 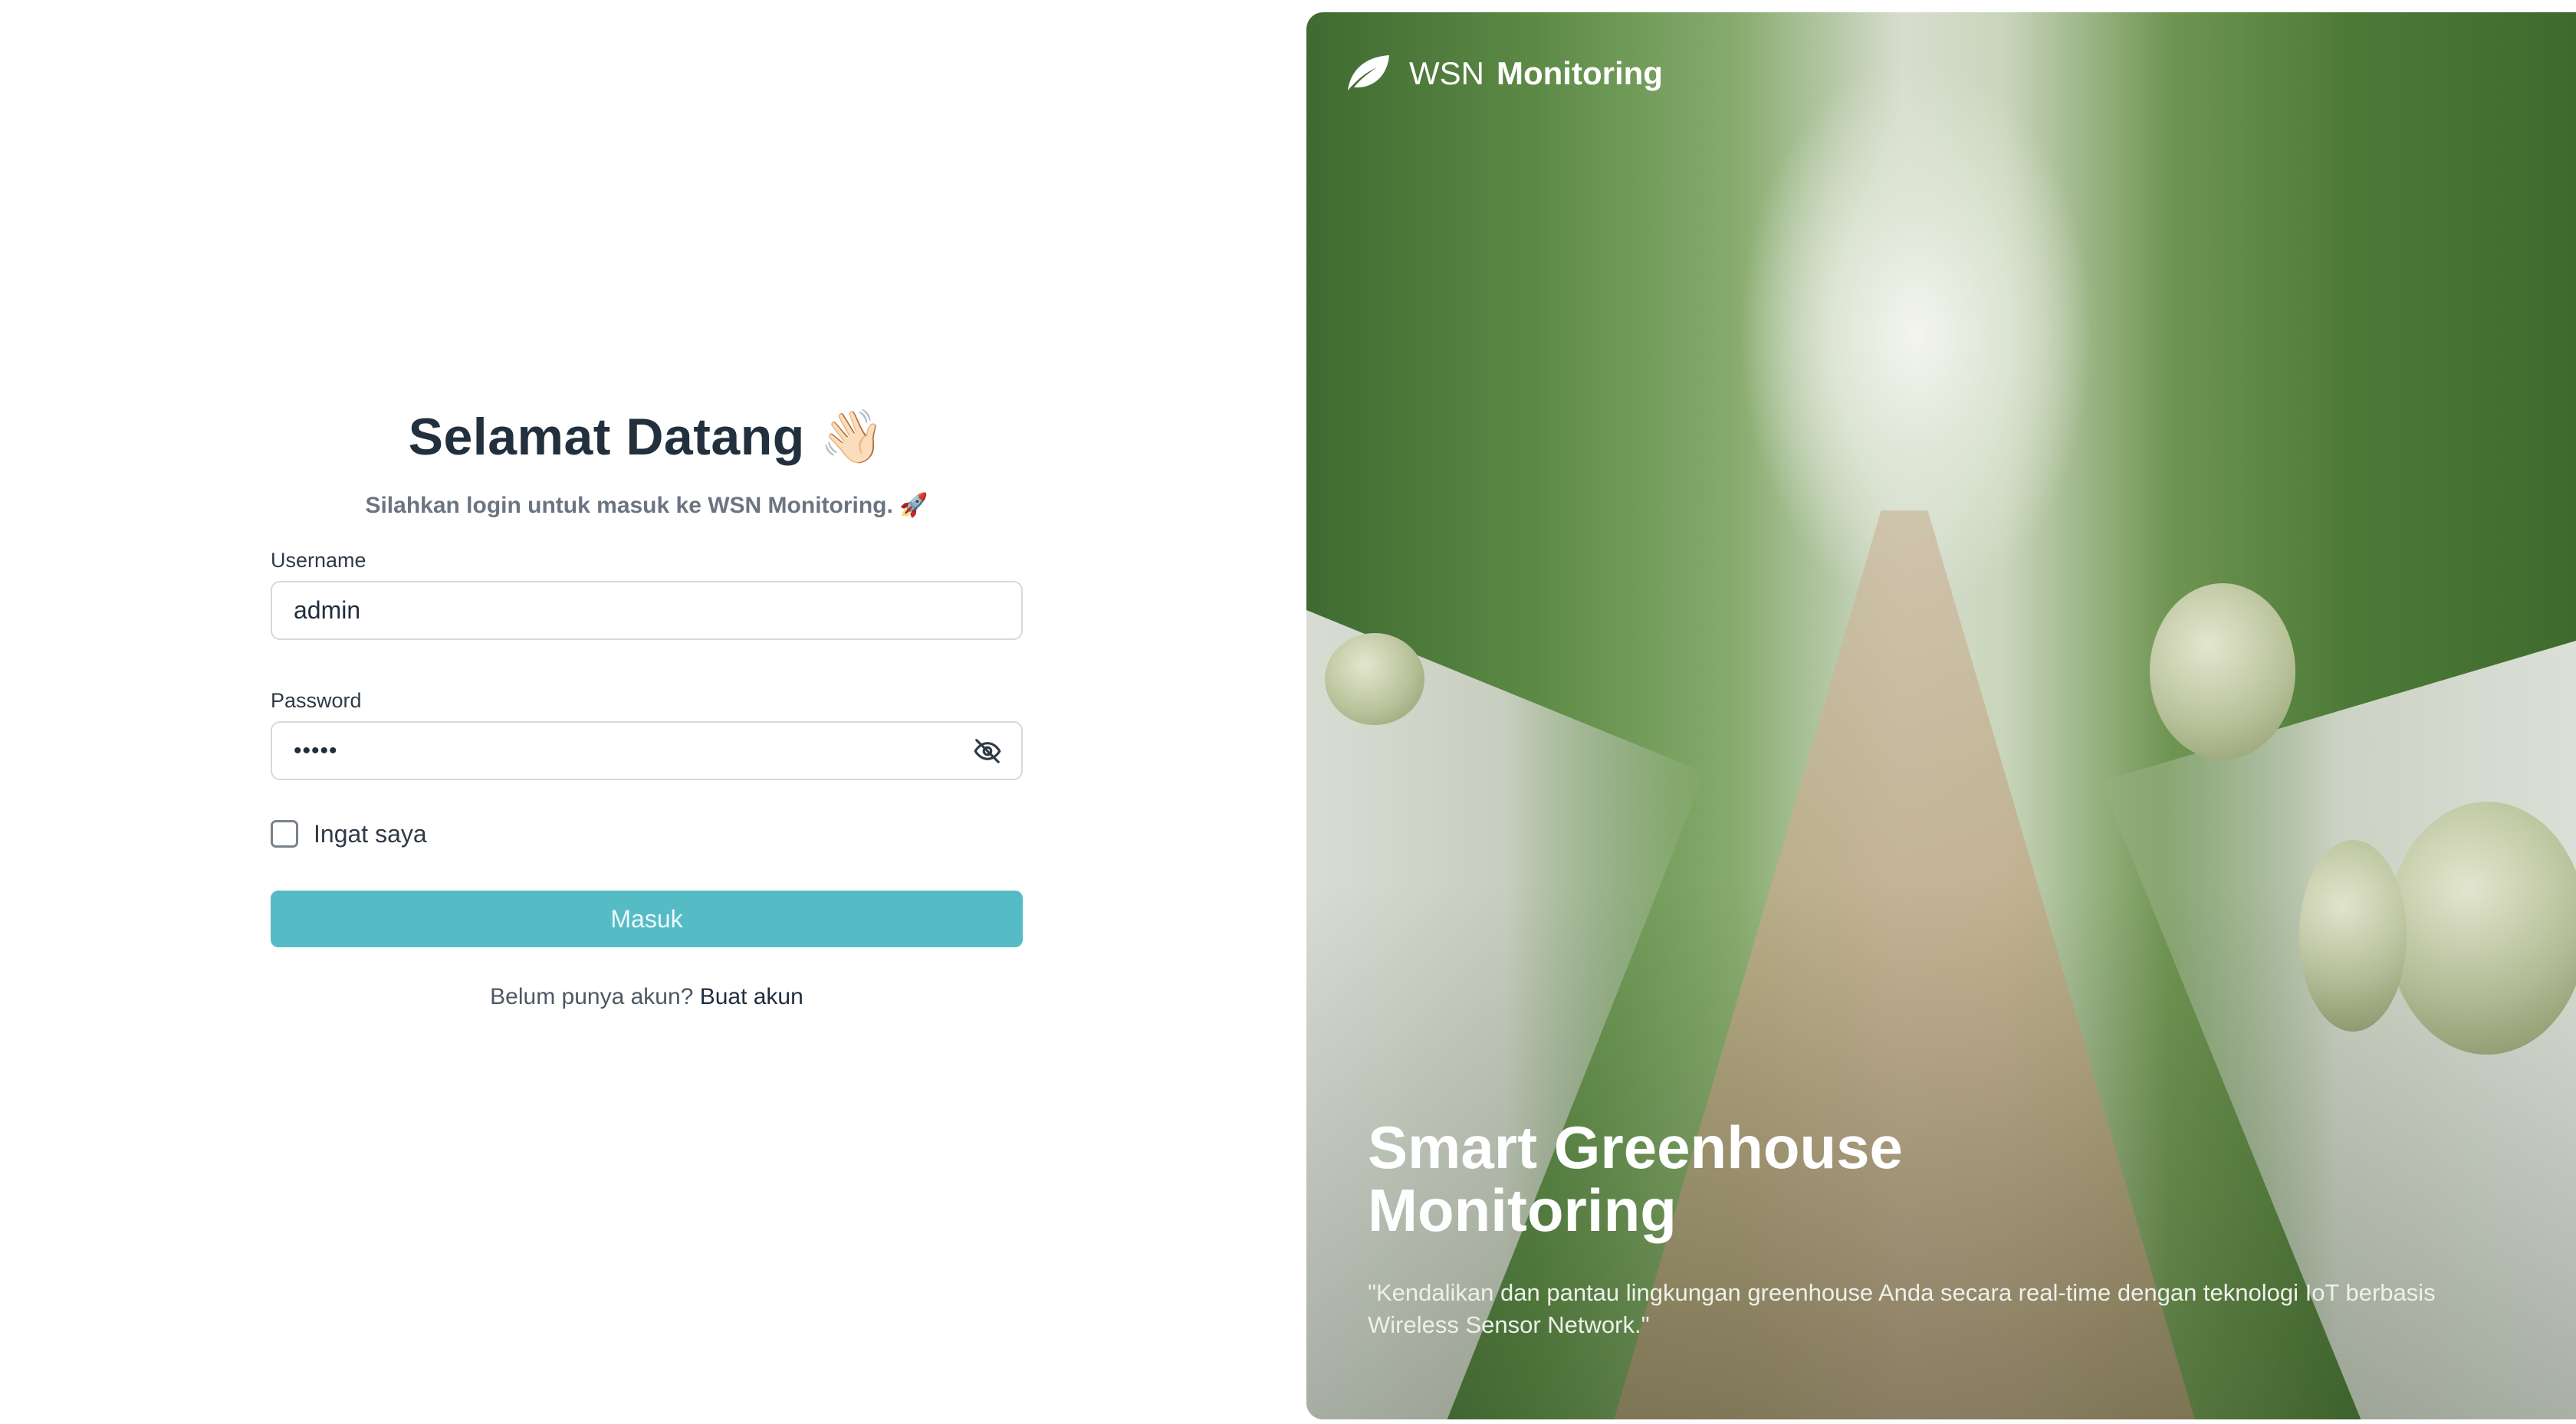 What do you see at coordinates (1447, 73) in the screenshot?
I see `brand-wsn: WSN` at bounding box center [1447, 73].